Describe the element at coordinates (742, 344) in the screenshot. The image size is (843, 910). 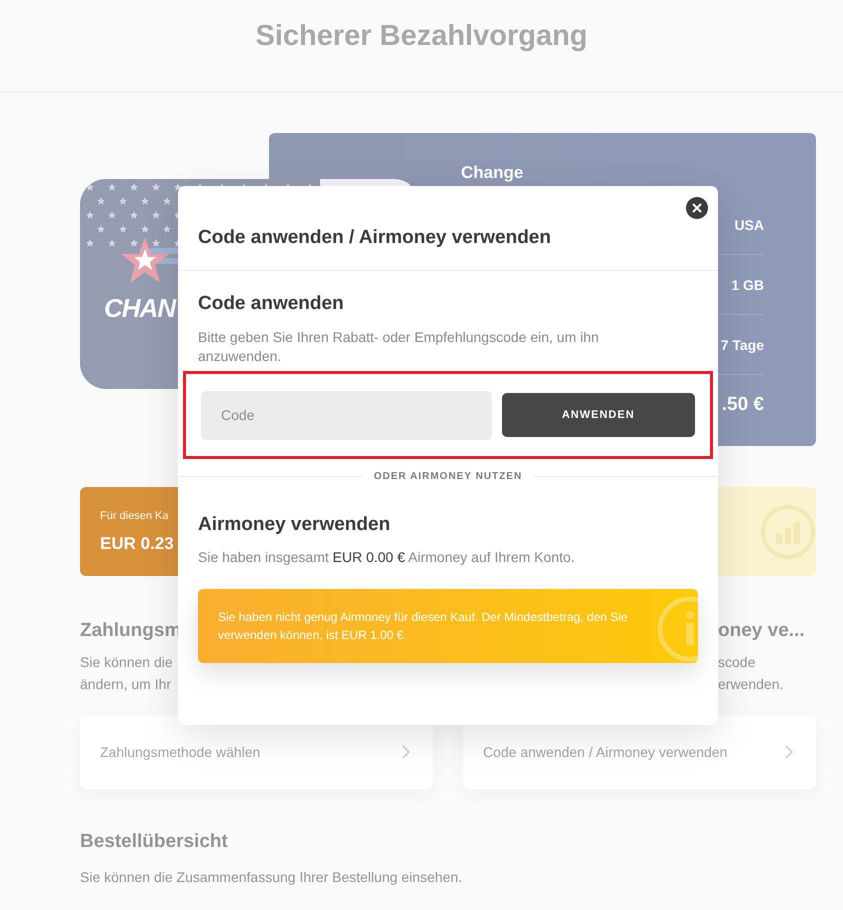
I see `detail-value: 7 Tage` at that location.